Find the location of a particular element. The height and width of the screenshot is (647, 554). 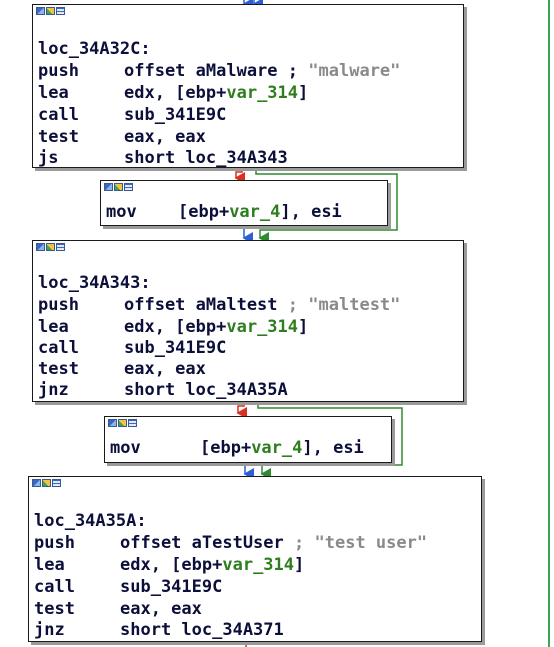

instruction-line: jnz short loc_34A35A is located at coordinates (248, 390).